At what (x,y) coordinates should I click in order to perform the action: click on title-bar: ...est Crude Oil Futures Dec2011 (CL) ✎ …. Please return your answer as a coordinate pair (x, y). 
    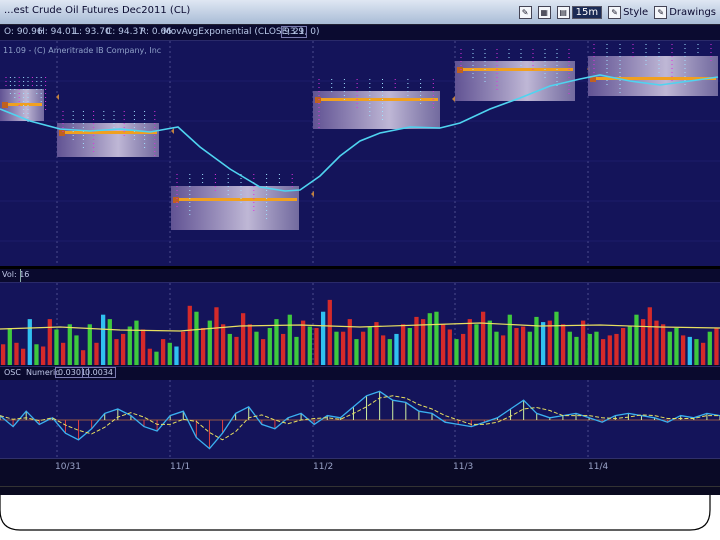
    Looking at the image, I should click on (360, 12).